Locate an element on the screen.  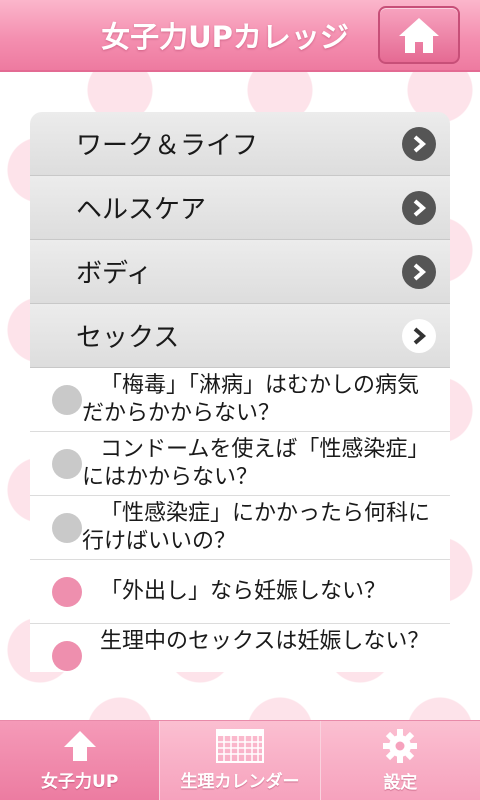
category-body: ボディ is located at coordinates (240, 272).